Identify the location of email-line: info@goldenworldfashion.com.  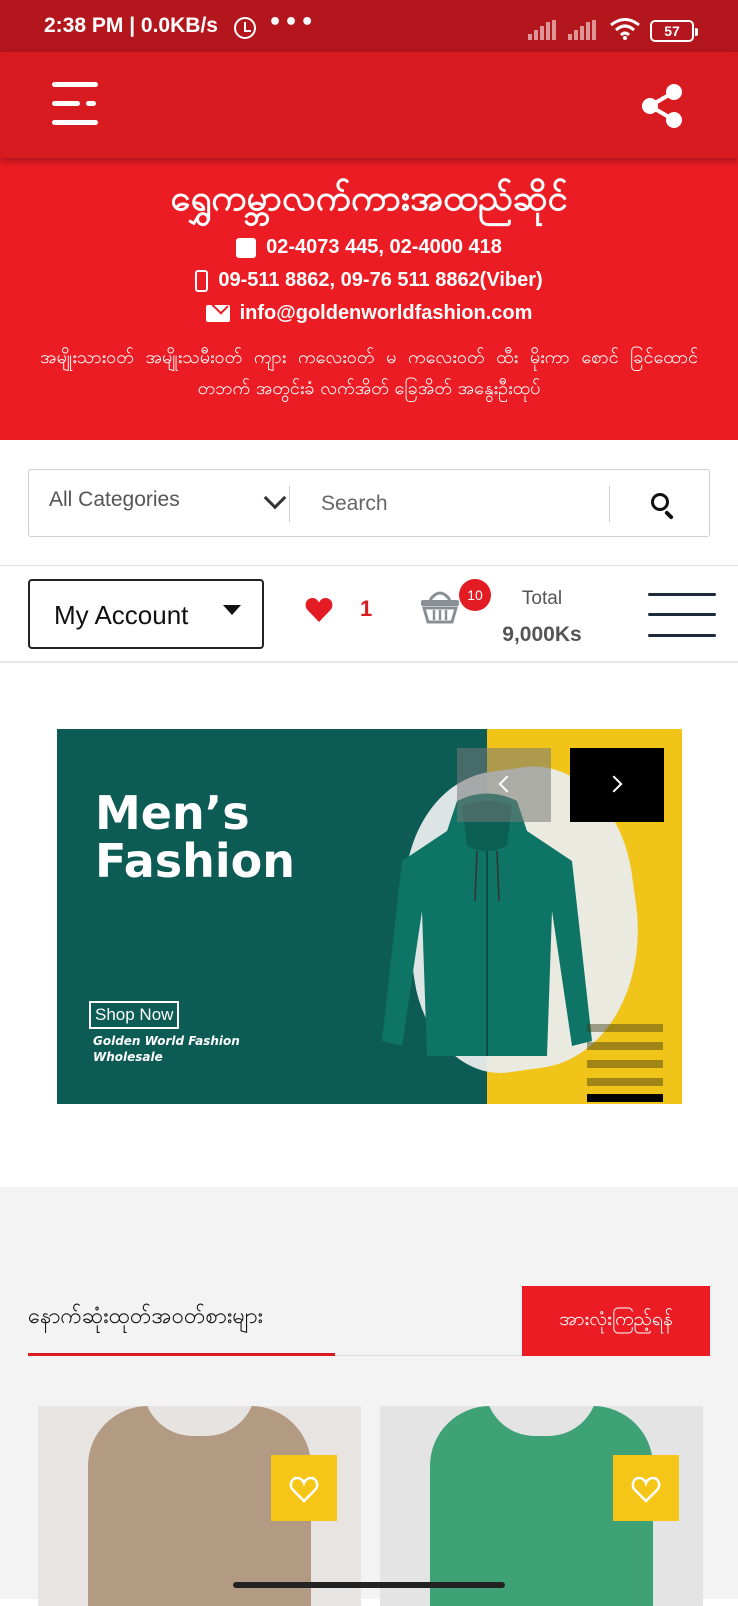
(369, 313).